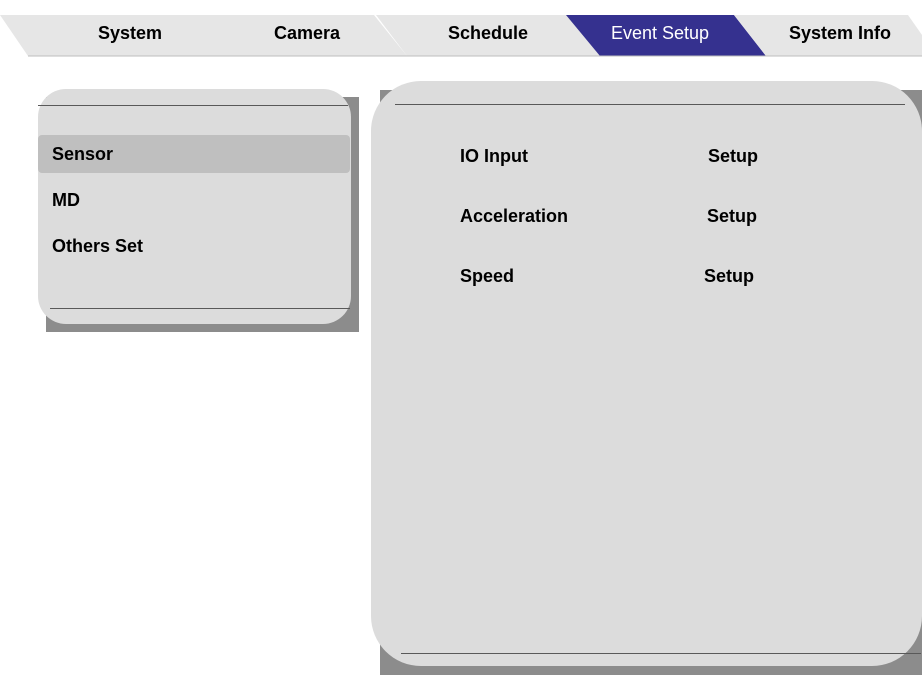  What do you see at coordinates (194, 246) in the screenshot?
I see `menu-item-others-set: Others Set` at bounding box center [194, 246].